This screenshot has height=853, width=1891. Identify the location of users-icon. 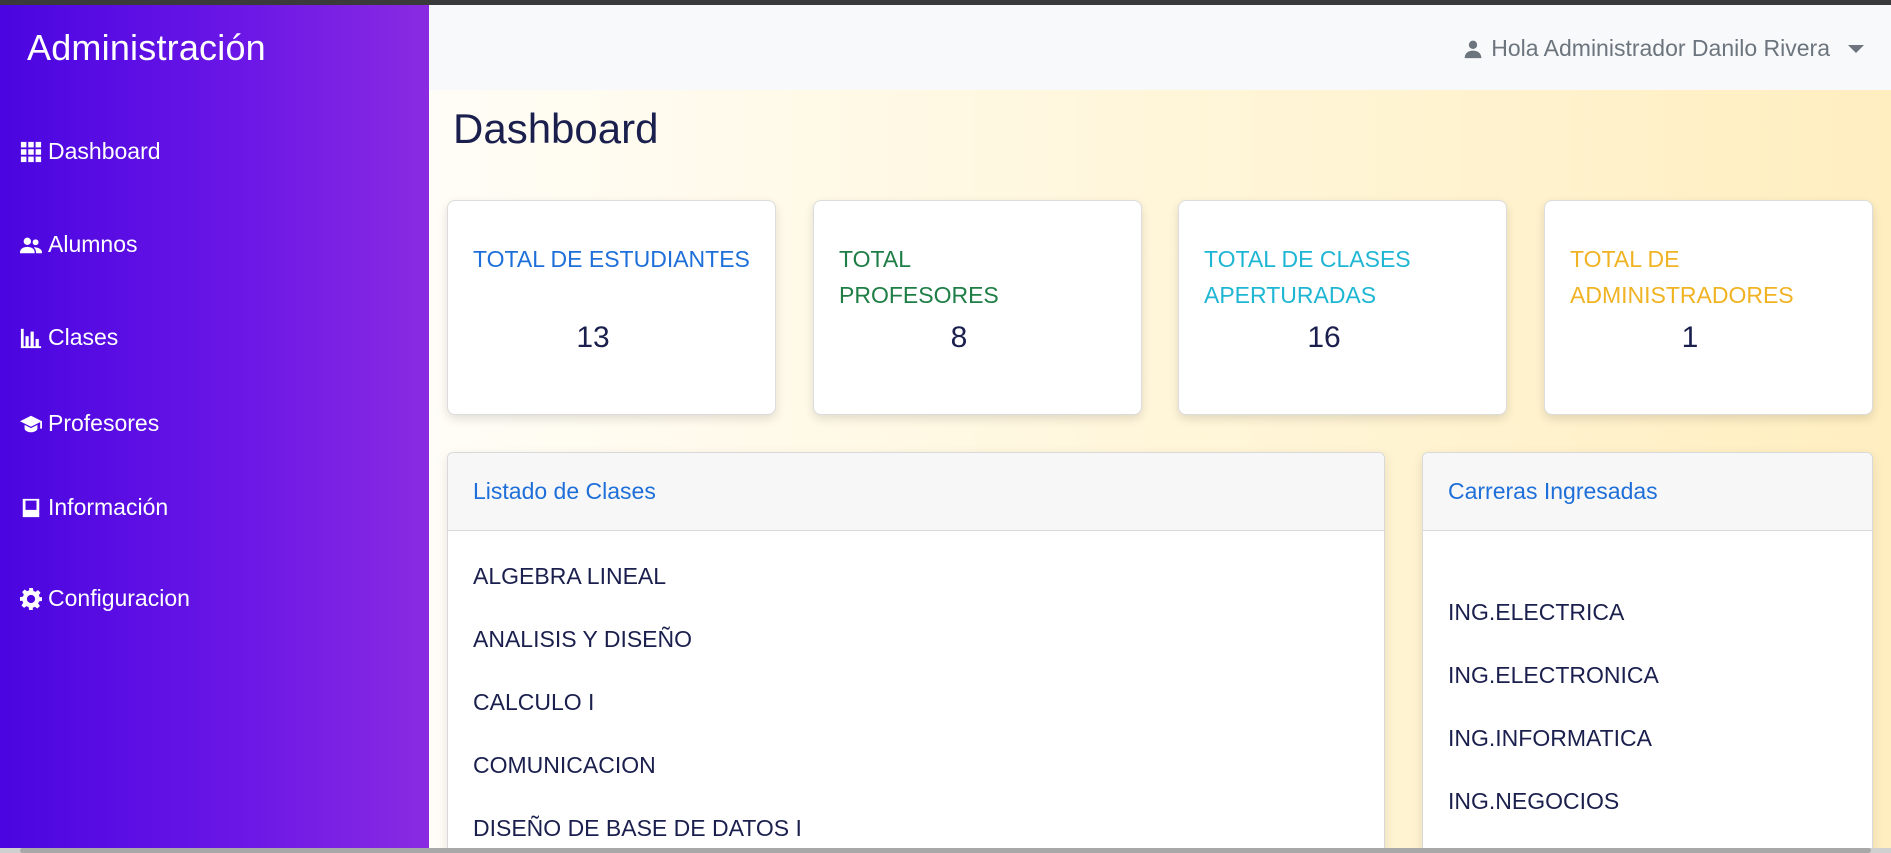
(31, 245).